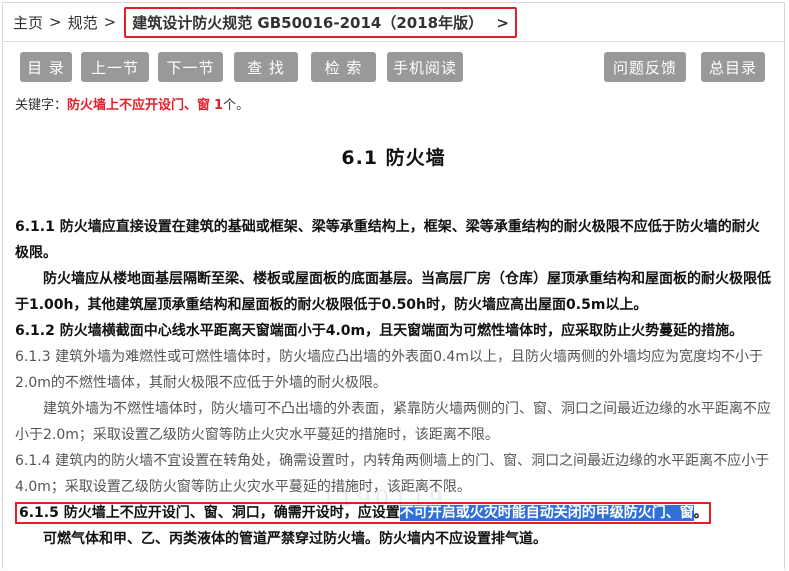 The width and height of the screenshot is (789, 571). What do you see at coordinates (266, 67) in the screenshot?
I see `find-button: 查 找` at bounding box center [266, 67].